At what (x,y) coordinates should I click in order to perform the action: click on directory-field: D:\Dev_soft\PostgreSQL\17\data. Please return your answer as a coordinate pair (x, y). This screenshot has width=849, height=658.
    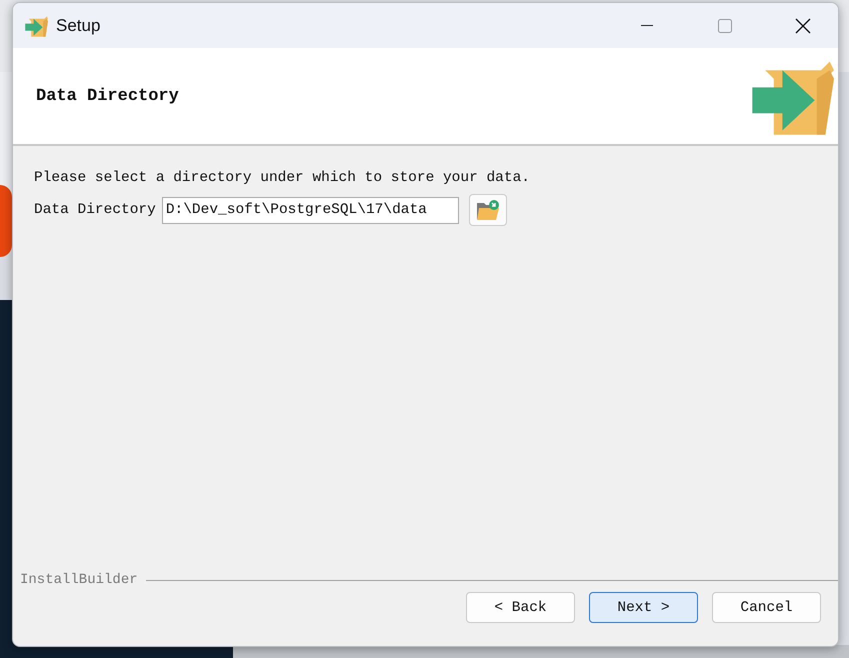
    Looking at the image, I should click on (310, 210).